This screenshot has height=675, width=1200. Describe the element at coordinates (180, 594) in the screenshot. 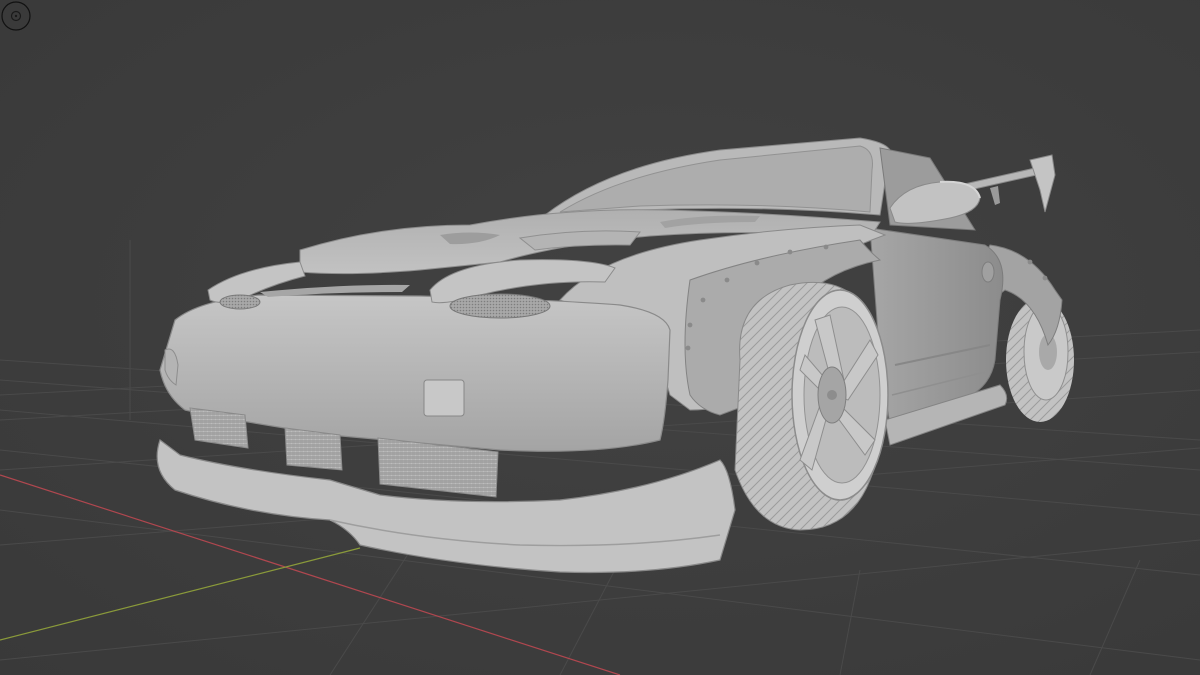

I see `y-axis-line` at that location.